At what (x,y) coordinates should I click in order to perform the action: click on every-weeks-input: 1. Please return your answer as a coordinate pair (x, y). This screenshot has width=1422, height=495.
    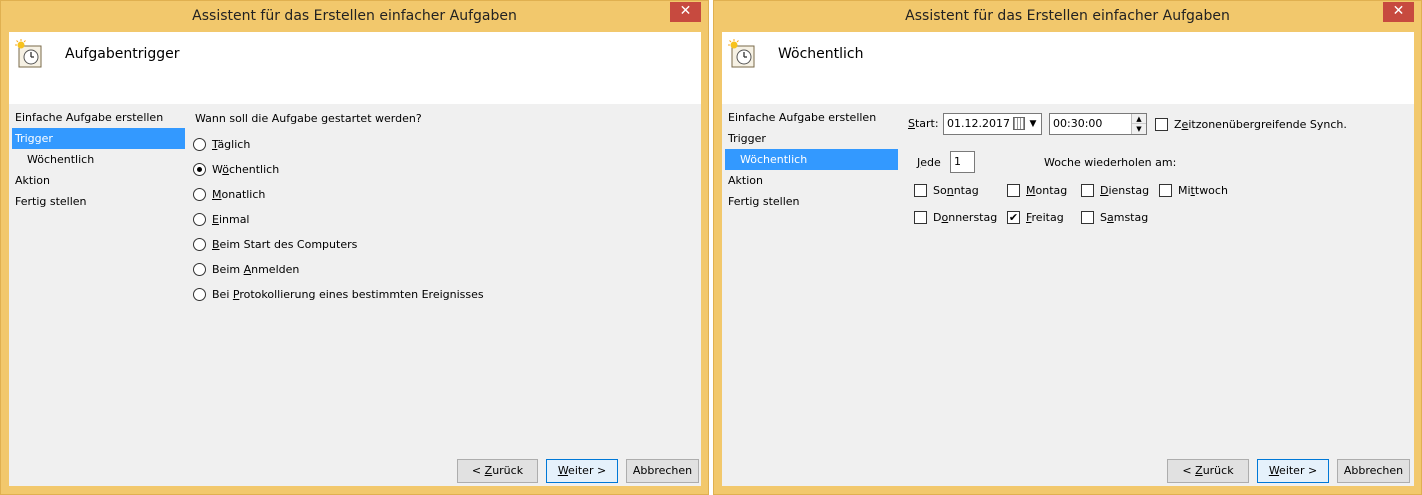
    Looking at the image, I should click on (962, 162).